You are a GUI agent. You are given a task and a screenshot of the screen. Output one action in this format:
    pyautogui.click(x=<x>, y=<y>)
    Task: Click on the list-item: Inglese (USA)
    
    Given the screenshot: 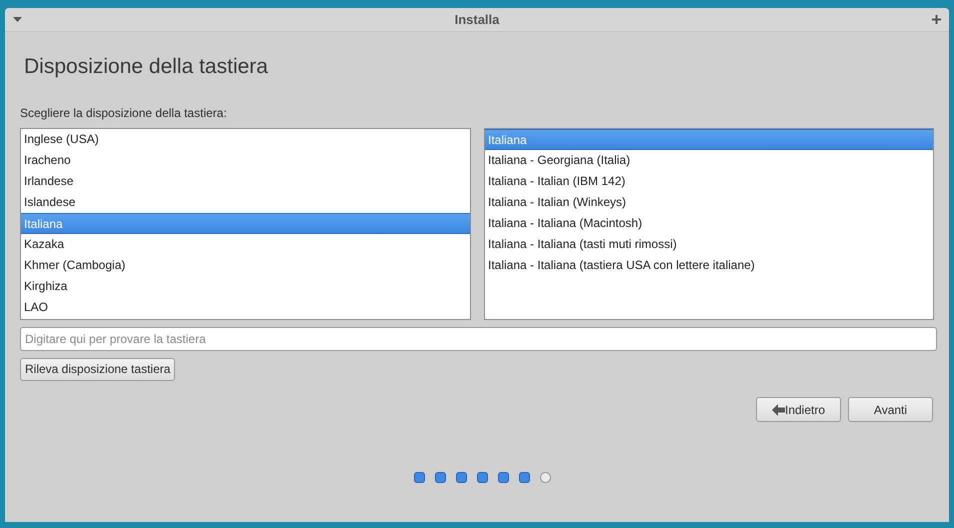 What is the action you would take?
    pyautogui.click(x=245, y=139)
    